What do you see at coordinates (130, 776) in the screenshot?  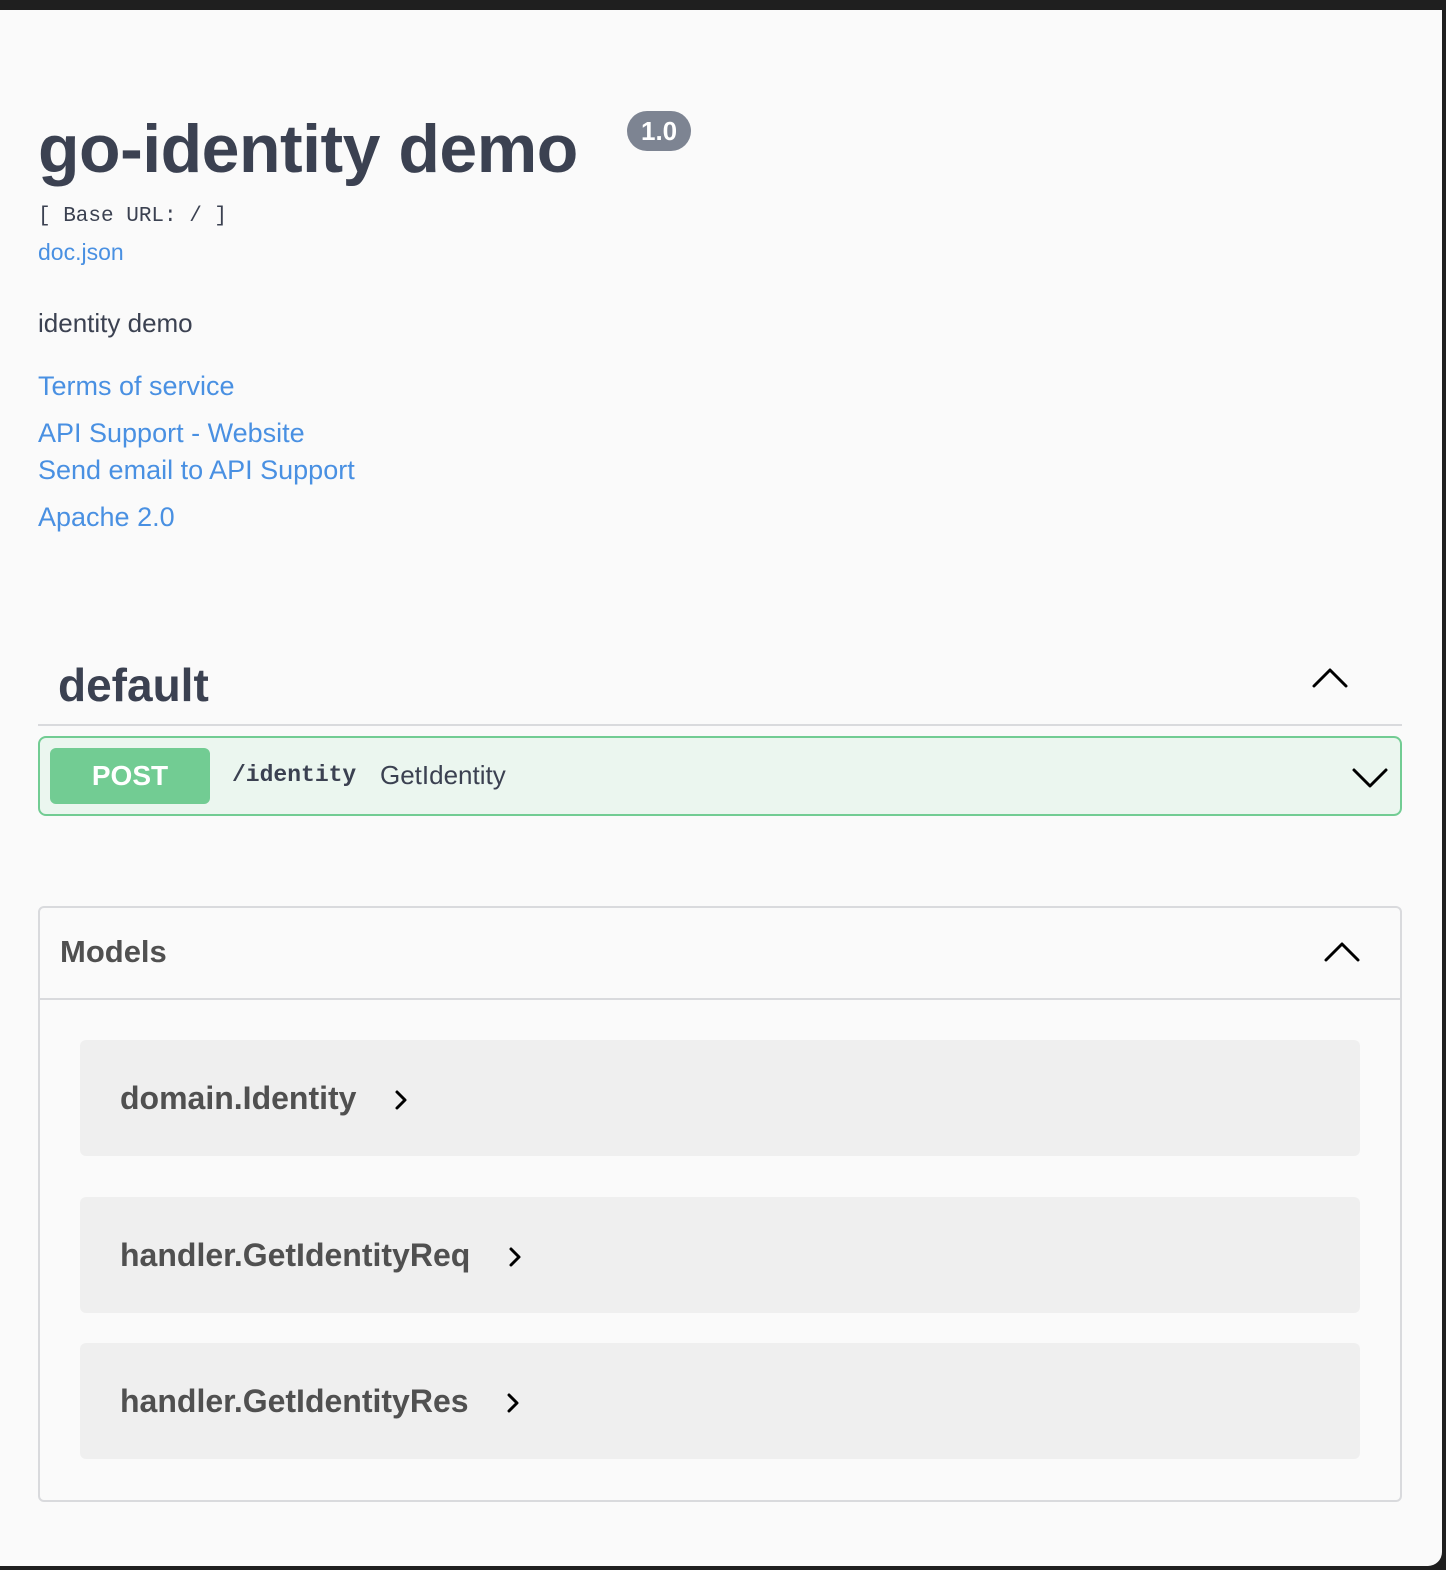 I see `method-badge: POST` at bounding box center [130, 776].